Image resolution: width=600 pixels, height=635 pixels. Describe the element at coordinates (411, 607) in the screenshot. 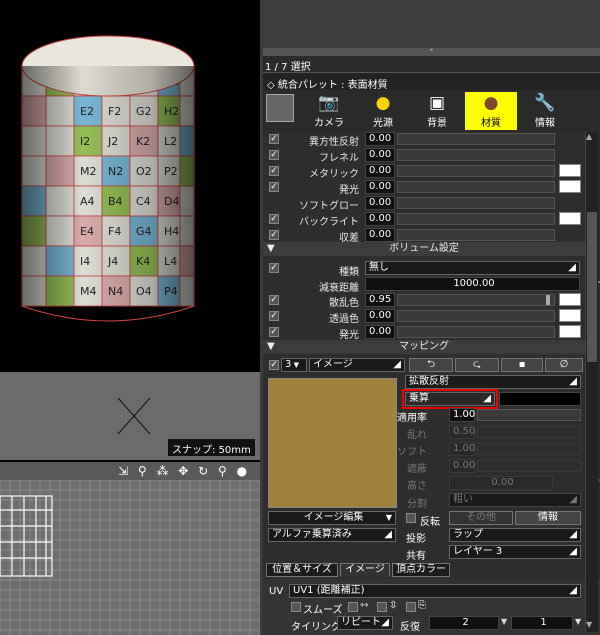

I see `rotate-checkbox` at that location.